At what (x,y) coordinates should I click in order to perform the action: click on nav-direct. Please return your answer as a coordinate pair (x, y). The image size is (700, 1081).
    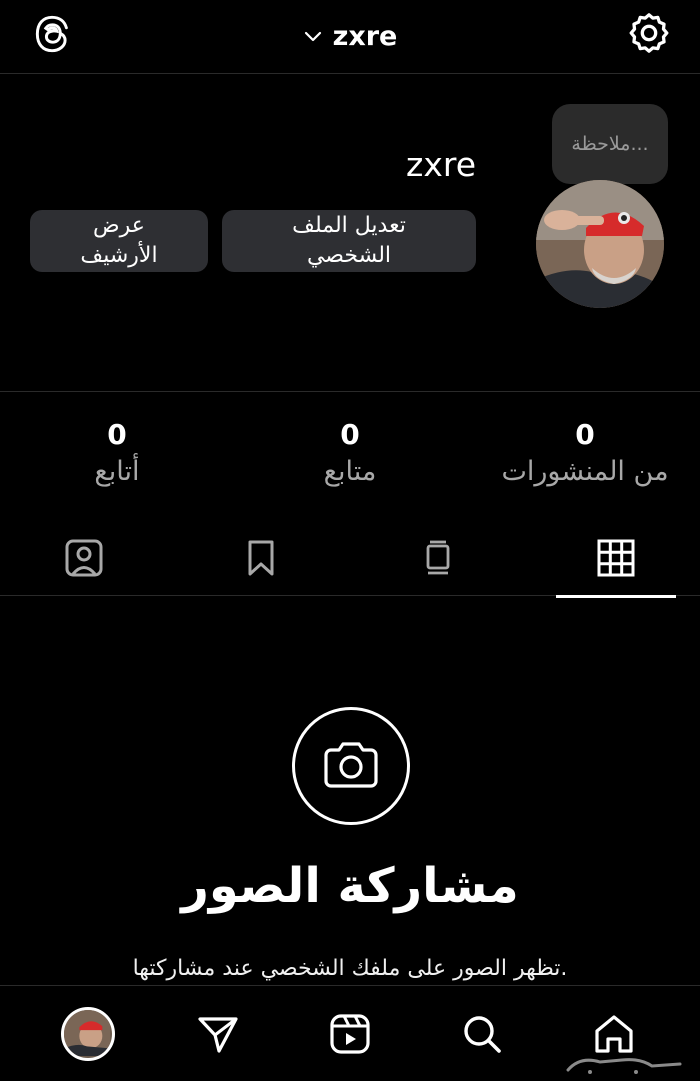
    Looking at the image, I should click on (218, 1034).